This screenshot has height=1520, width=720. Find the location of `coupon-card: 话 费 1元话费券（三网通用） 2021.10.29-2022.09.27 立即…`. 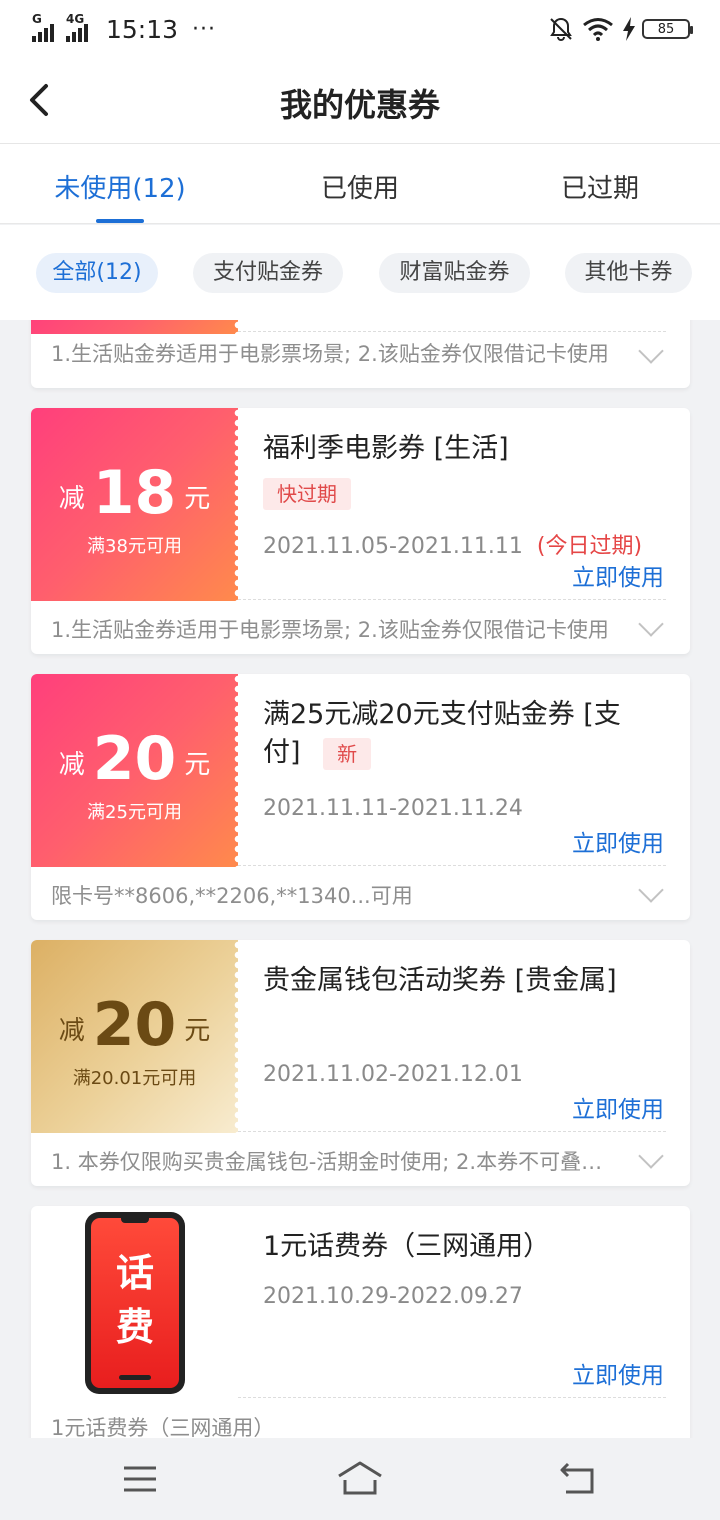

coupon-card: 话 费 1元话费券（三网通用） 2021.10.29-2022.09.27 立即… is located at coordinates (360, 1322).